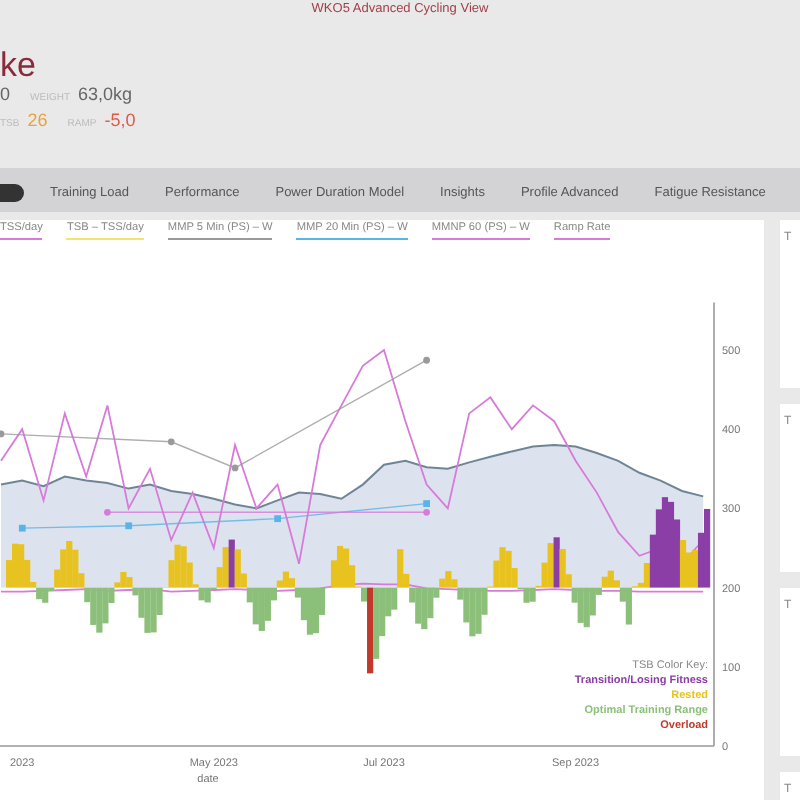 The height and width of the screenshot is (800, 800). I want to click on stat-value: 0, so click(5, 94).